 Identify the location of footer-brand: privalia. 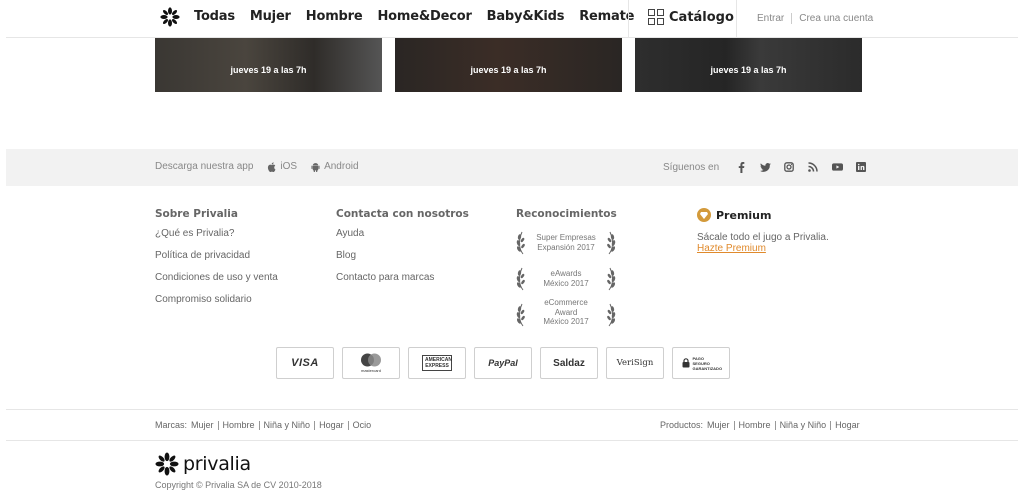
(203, 464).